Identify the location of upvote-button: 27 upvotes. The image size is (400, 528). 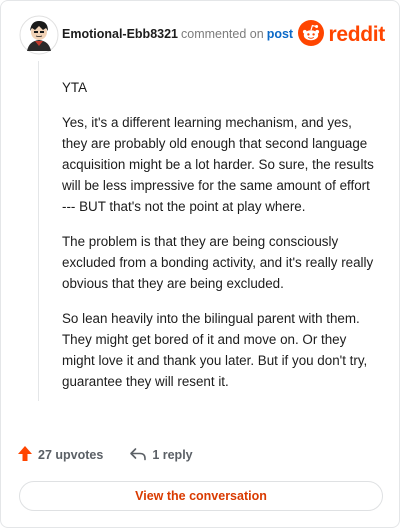
(60, 455).